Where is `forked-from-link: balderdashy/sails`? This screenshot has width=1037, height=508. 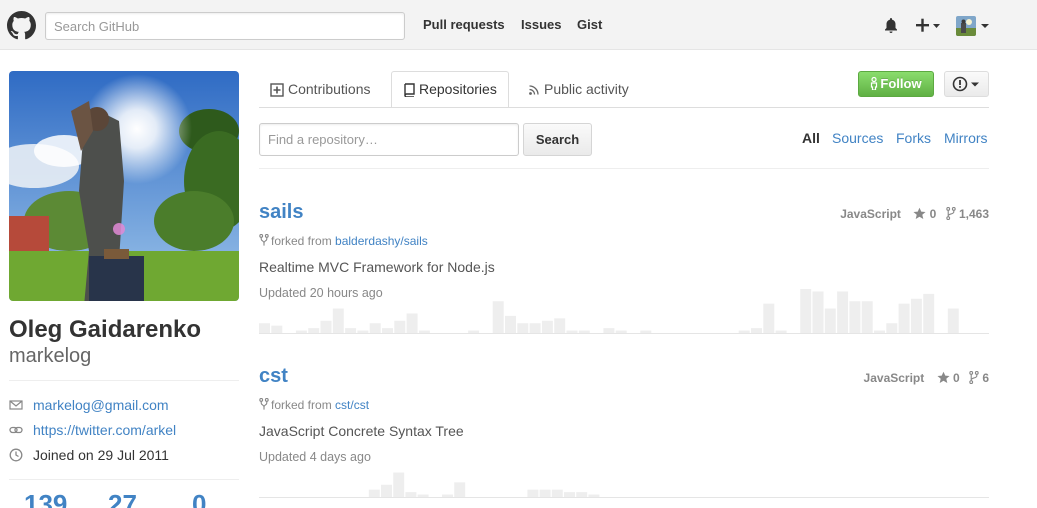 forked-from-link: balderdashy/sails is located at coordinates (381, 241).